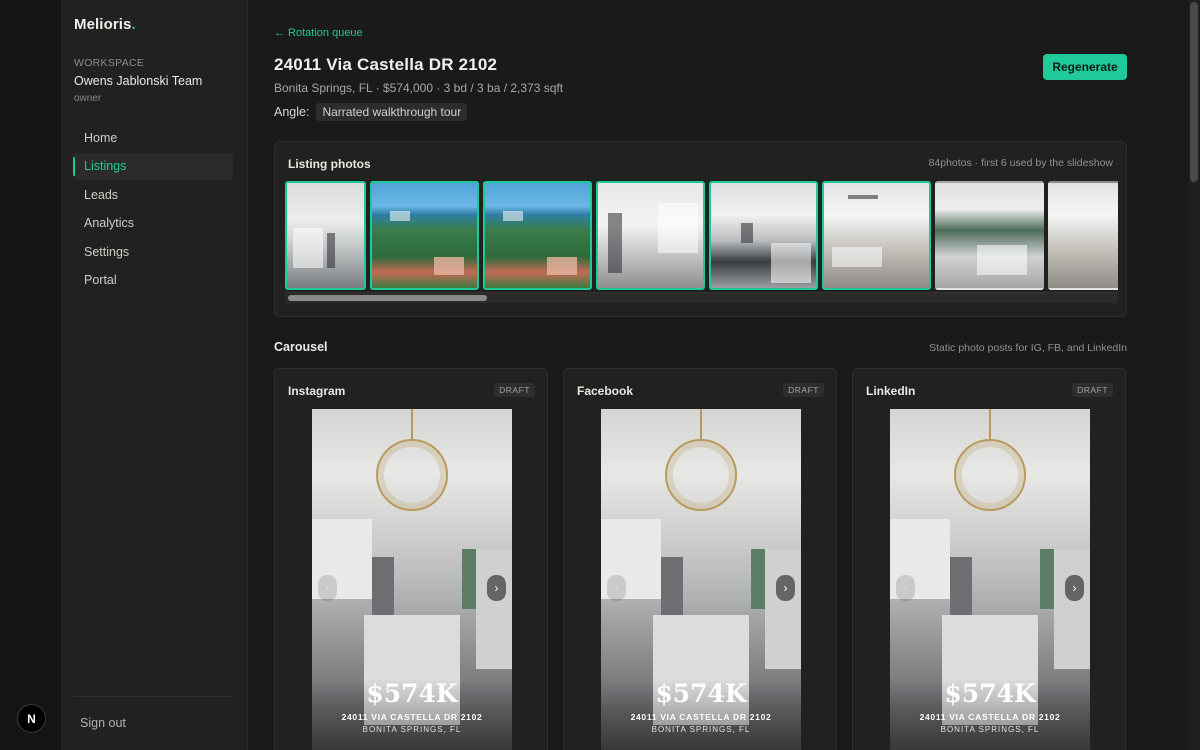 The height and width of the screenshot is (750, 1200). I want to click on dev-tools-badge: N, so click(31, 718).